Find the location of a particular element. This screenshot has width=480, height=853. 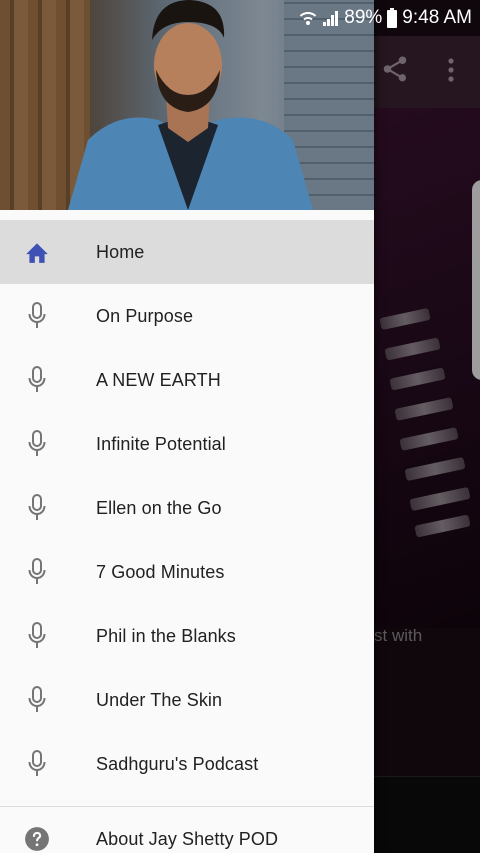

battery-percentage: 89% is located at coordinates (363, 17).